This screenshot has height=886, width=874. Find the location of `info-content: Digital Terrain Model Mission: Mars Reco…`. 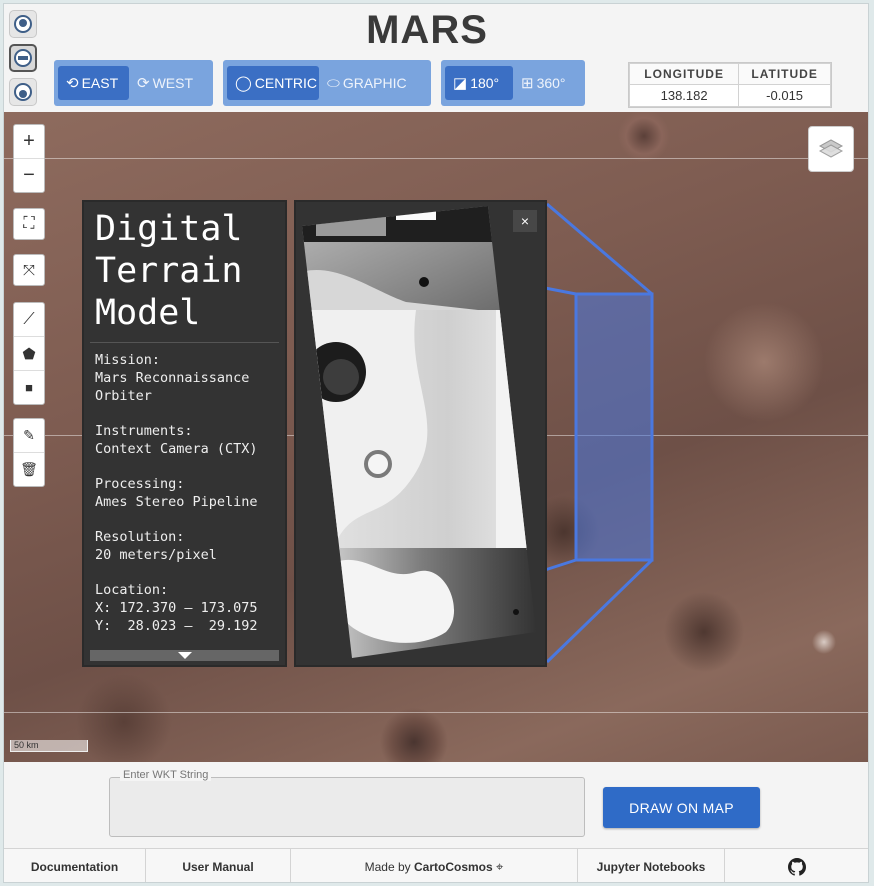

info-content: Digital Terrain Model Mission: Mars Reco… is located at coordinates (184, 428).